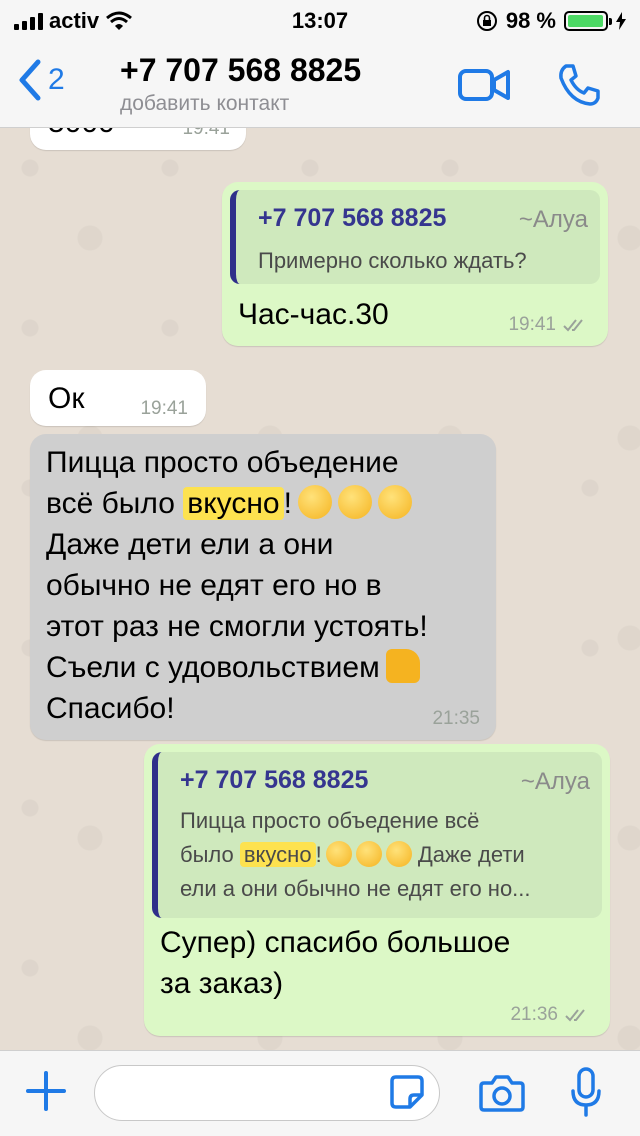  What do you see at coordinates (118, 398) in the screenshot?
I see `message-incoming: Ок 19:41` at bounding box center [118, 398].